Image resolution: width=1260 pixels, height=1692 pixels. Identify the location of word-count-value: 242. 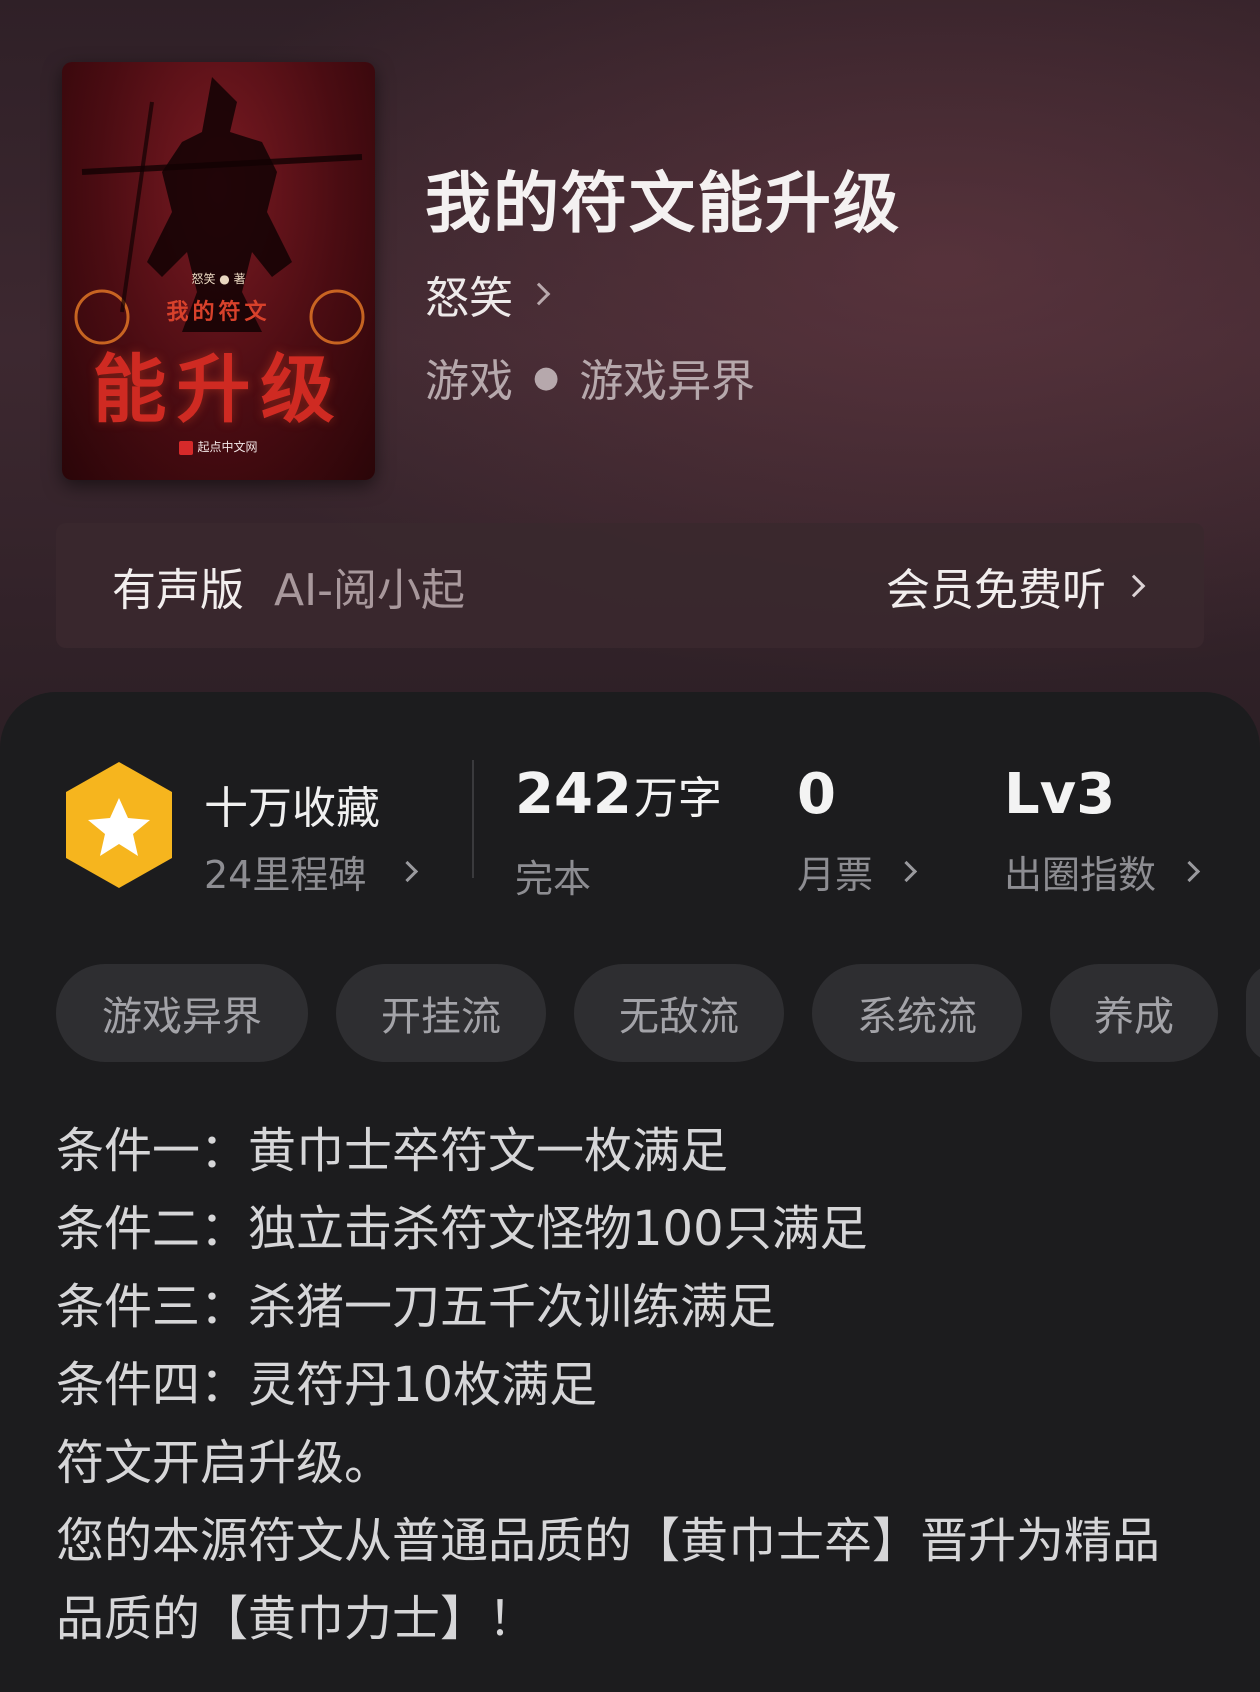
(573, 794).